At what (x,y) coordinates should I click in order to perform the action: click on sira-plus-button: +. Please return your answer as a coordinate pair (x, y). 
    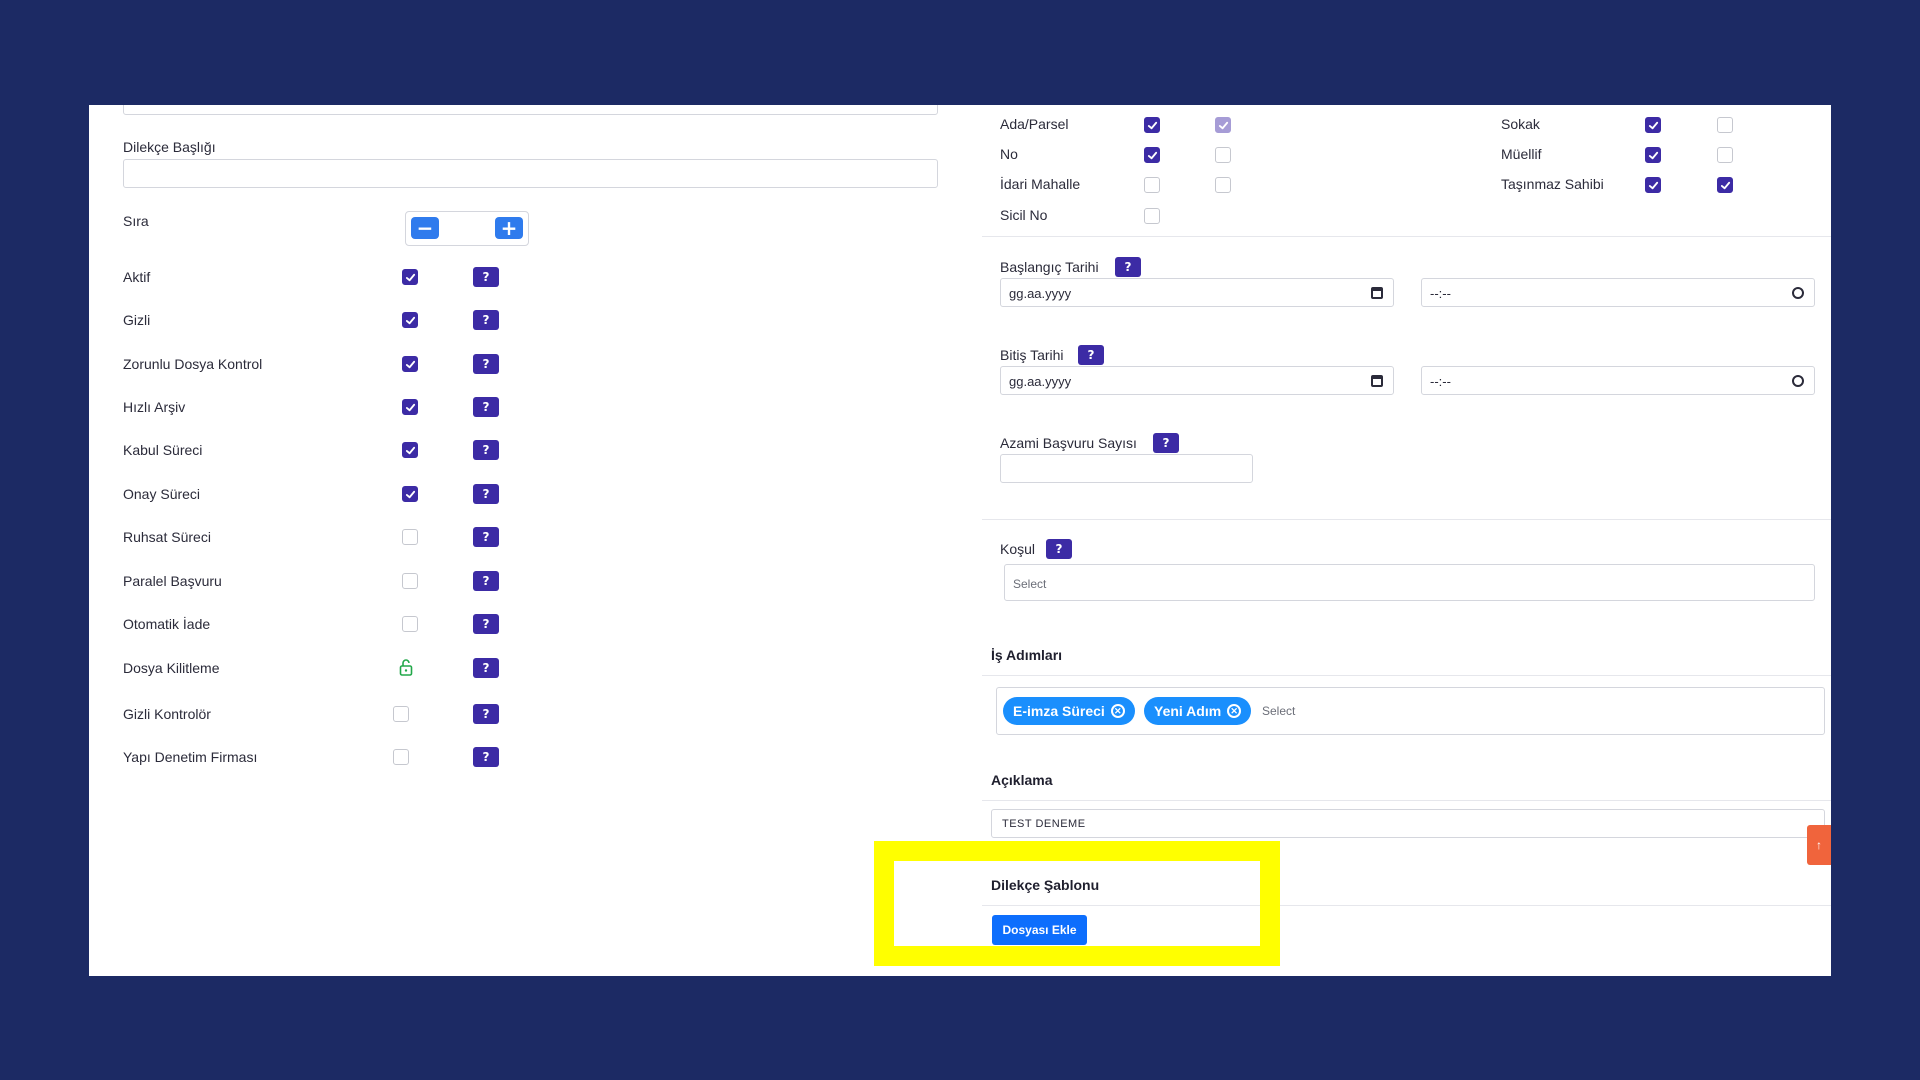
    Looking at the image, I should click on (509, 228).